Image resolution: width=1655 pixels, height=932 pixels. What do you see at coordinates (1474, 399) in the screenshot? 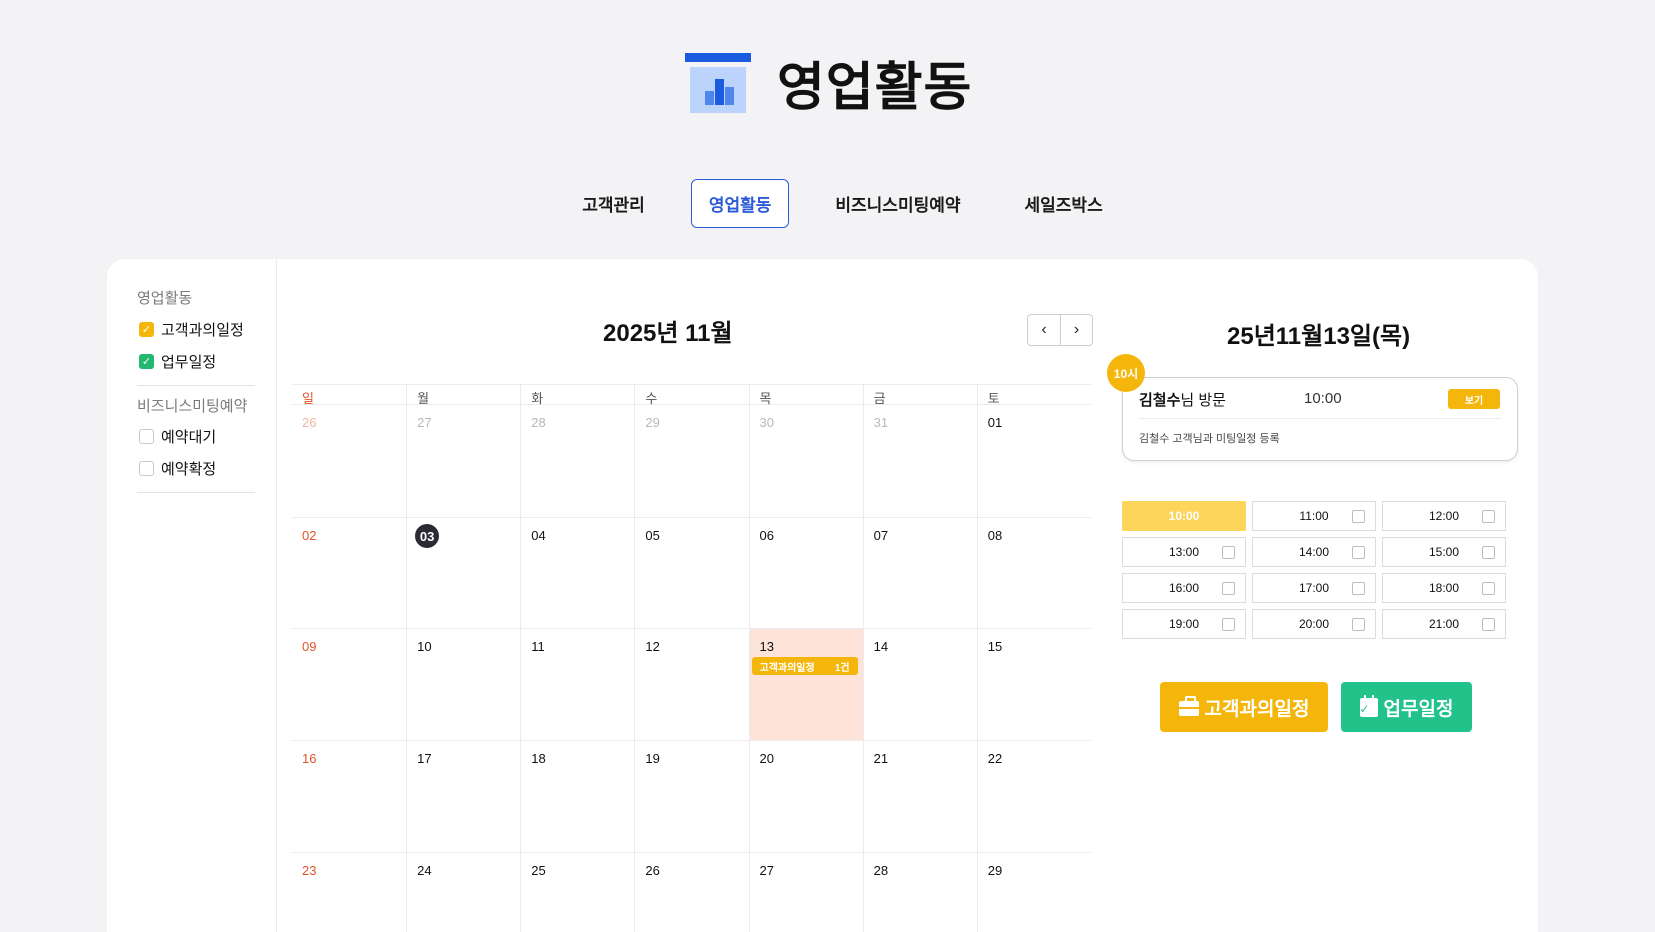
I see `view-button: 보기` at bounding box center [1474, 399].